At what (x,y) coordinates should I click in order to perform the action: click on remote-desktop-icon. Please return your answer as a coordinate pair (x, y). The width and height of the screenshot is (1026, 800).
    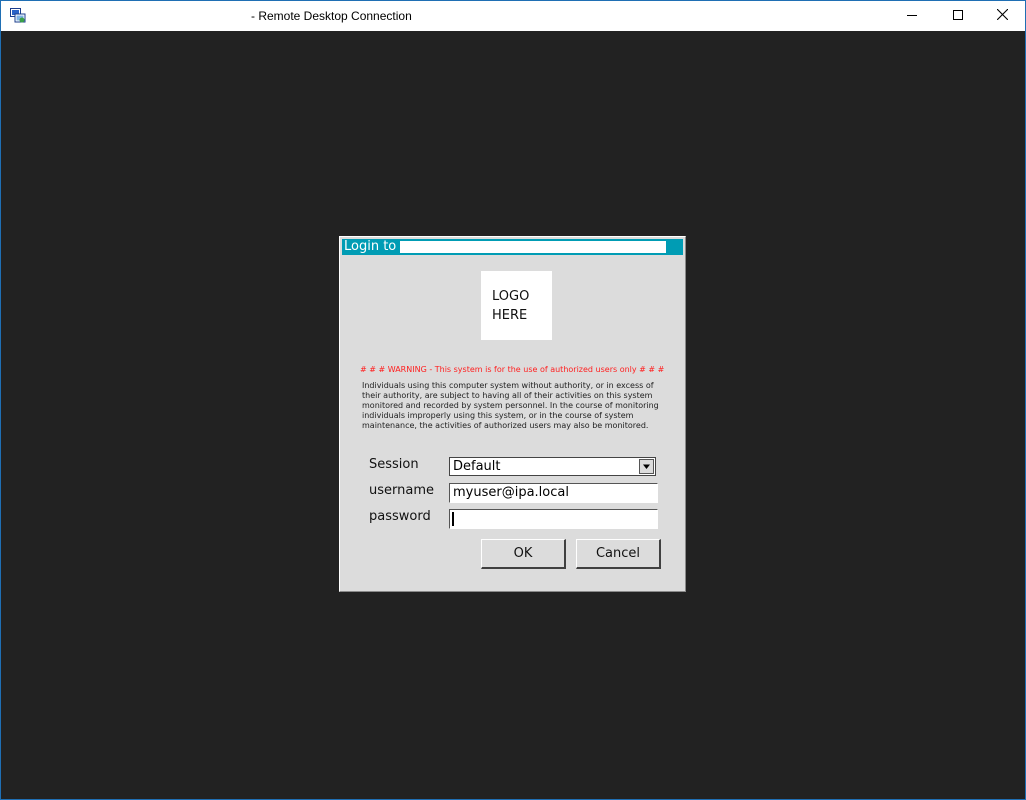
    Looking at the image, I should click on (18, 16).